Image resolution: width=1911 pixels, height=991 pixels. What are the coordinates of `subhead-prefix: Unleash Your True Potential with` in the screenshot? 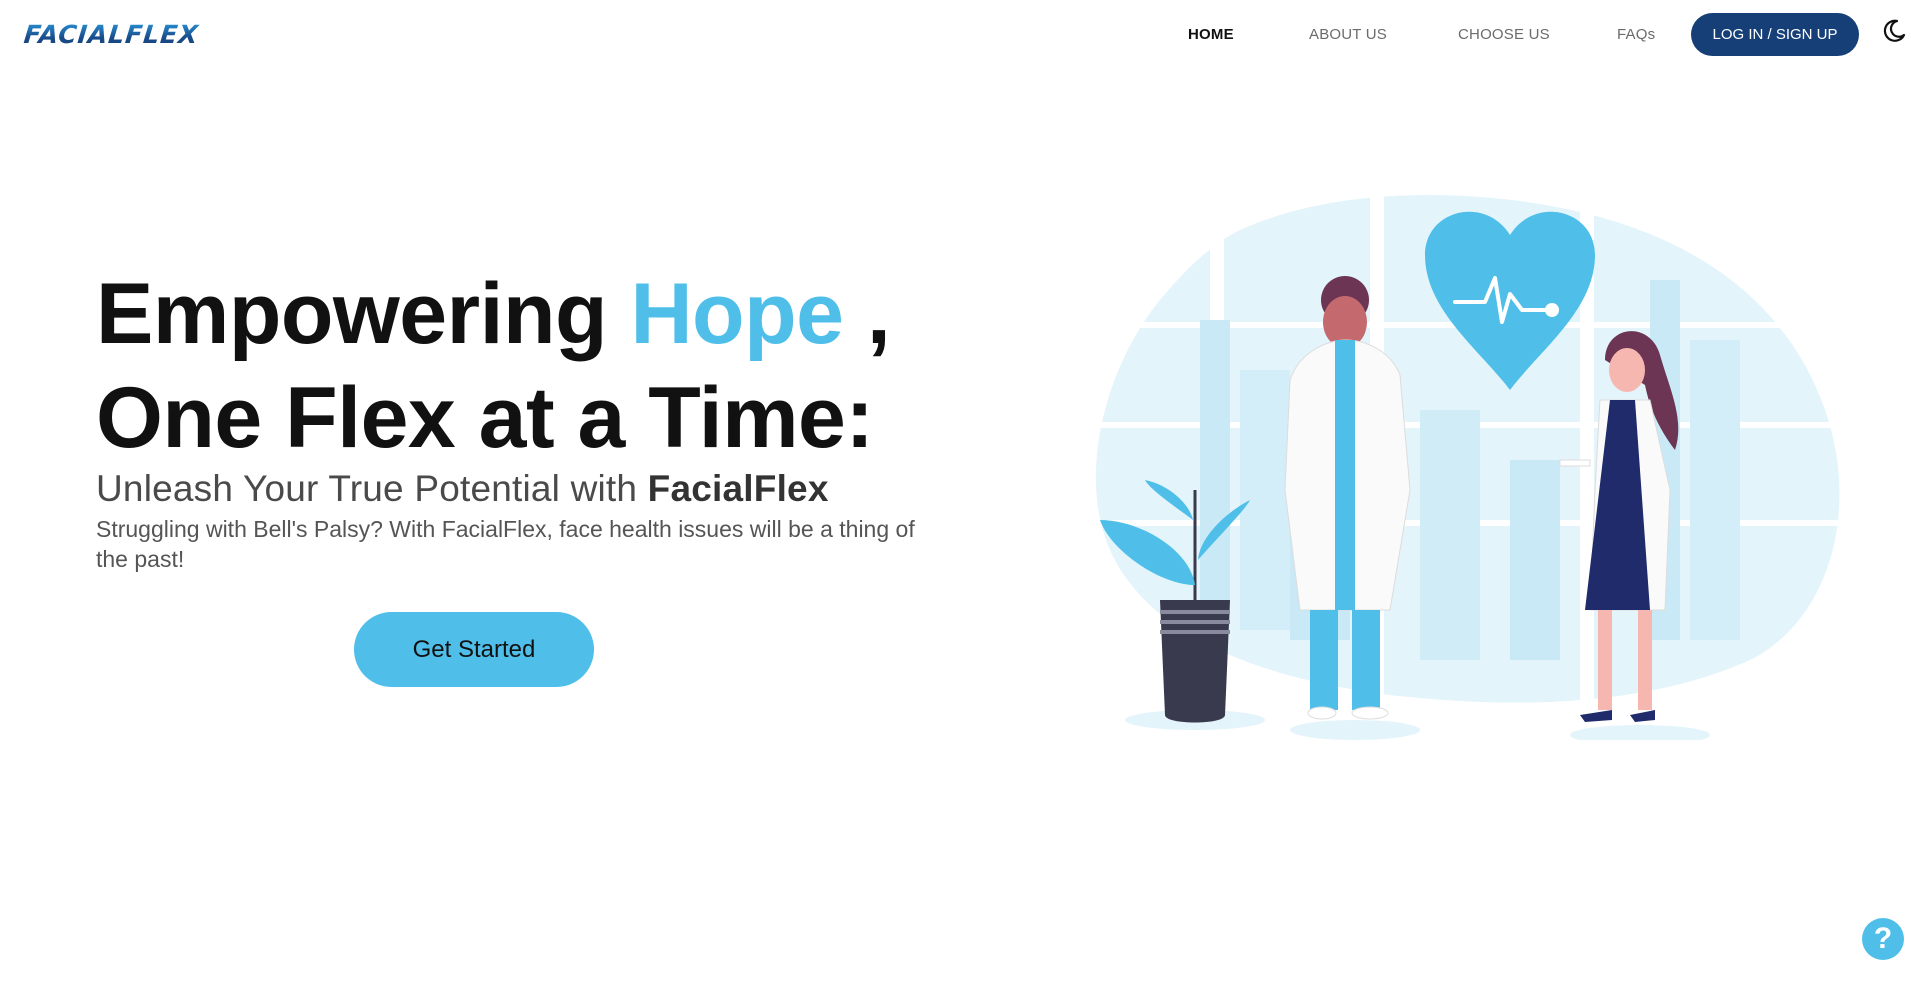 It's located at (372, 488).